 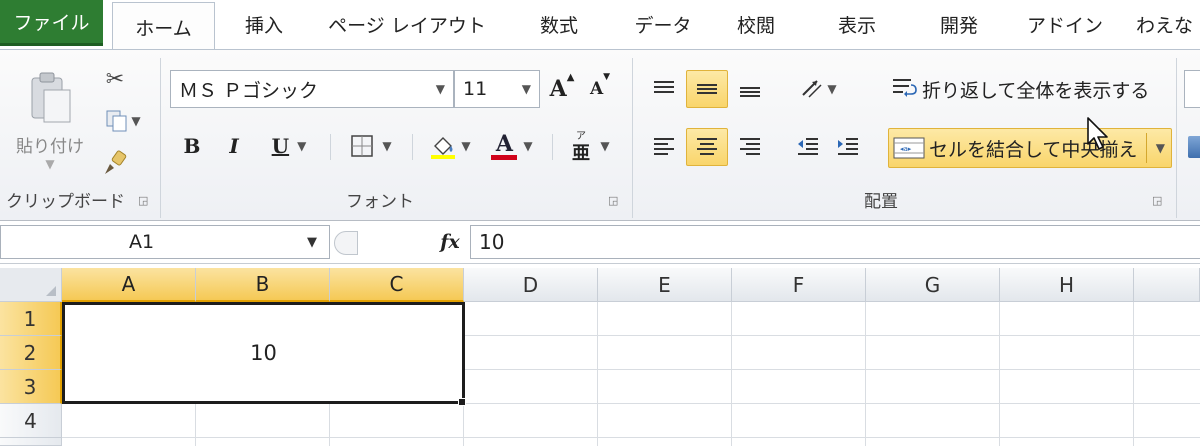 What do you see at coordinates (387, 146) in the screenshot?
I see `borders-dropdown-icon: ▼` at bounding box center [387, 146].